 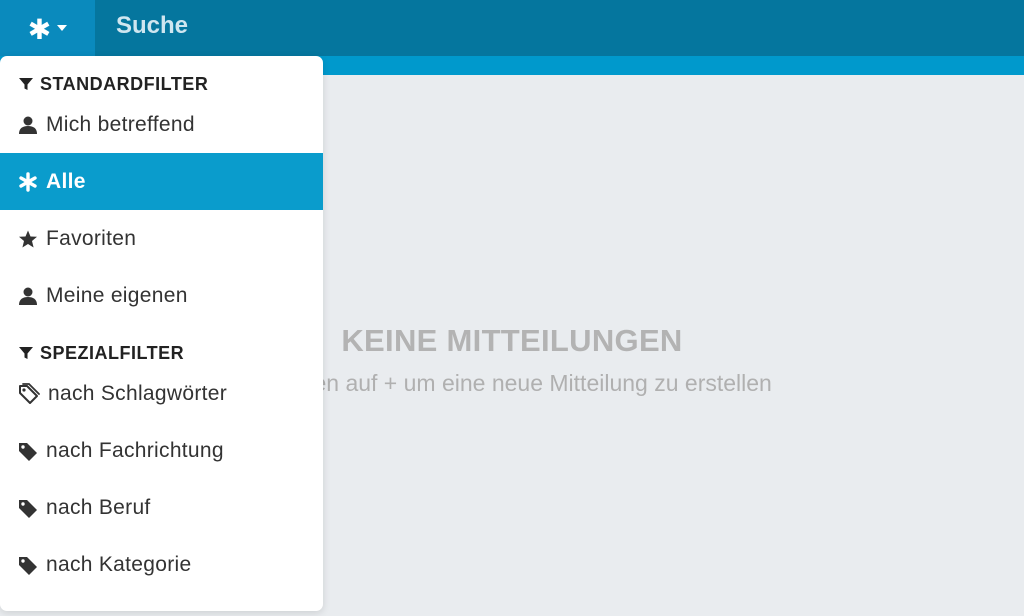 What do you see at coordinates (161, 507) in the screenshot?
I see `filter-item-nach-beruf: nach Beruf` at bounding box center [161, 507].